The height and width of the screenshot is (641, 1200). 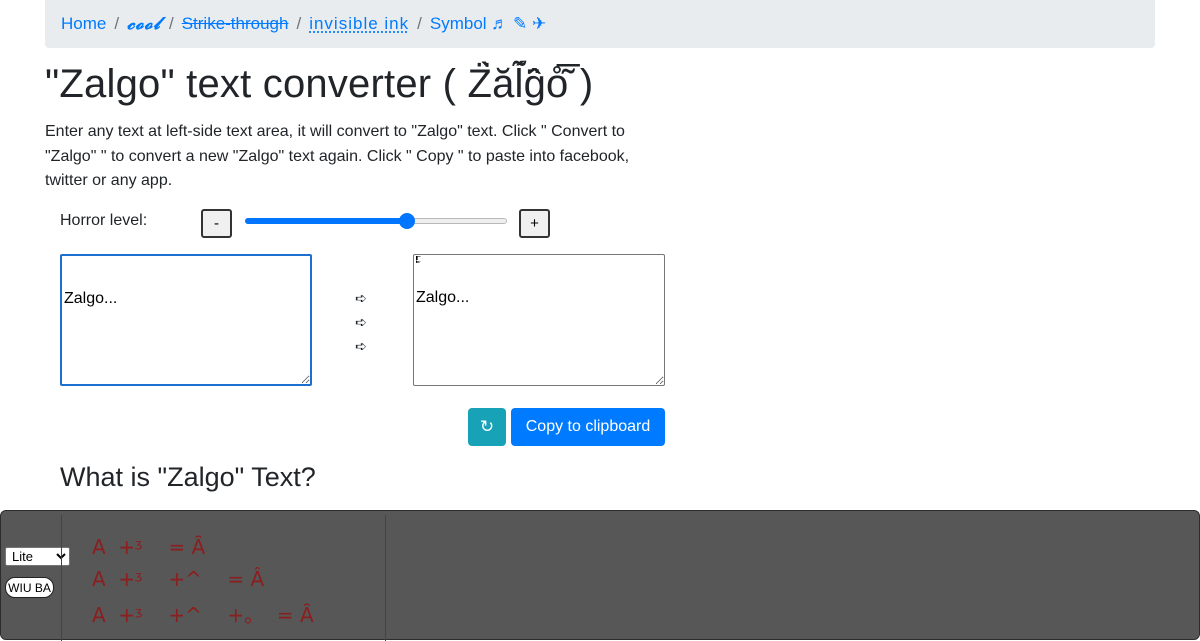 I want to click on copy-to-clipboard-button: Copy to clipboard, so click(x=588, y=427).